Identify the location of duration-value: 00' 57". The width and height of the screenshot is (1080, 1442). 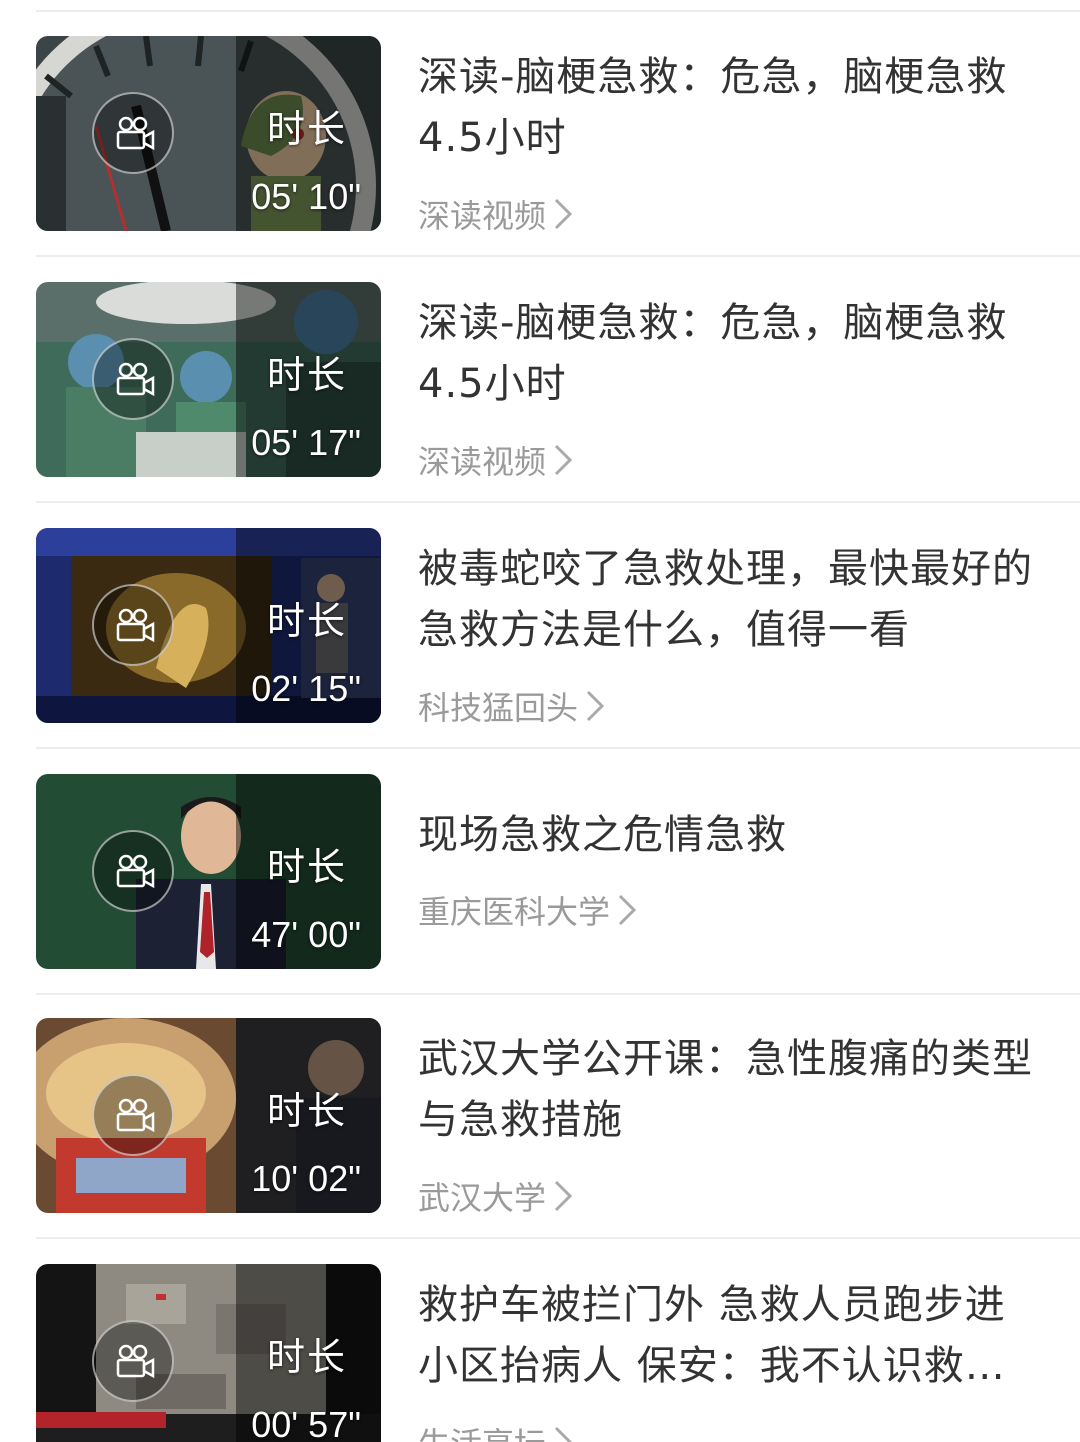
(306, 1423).